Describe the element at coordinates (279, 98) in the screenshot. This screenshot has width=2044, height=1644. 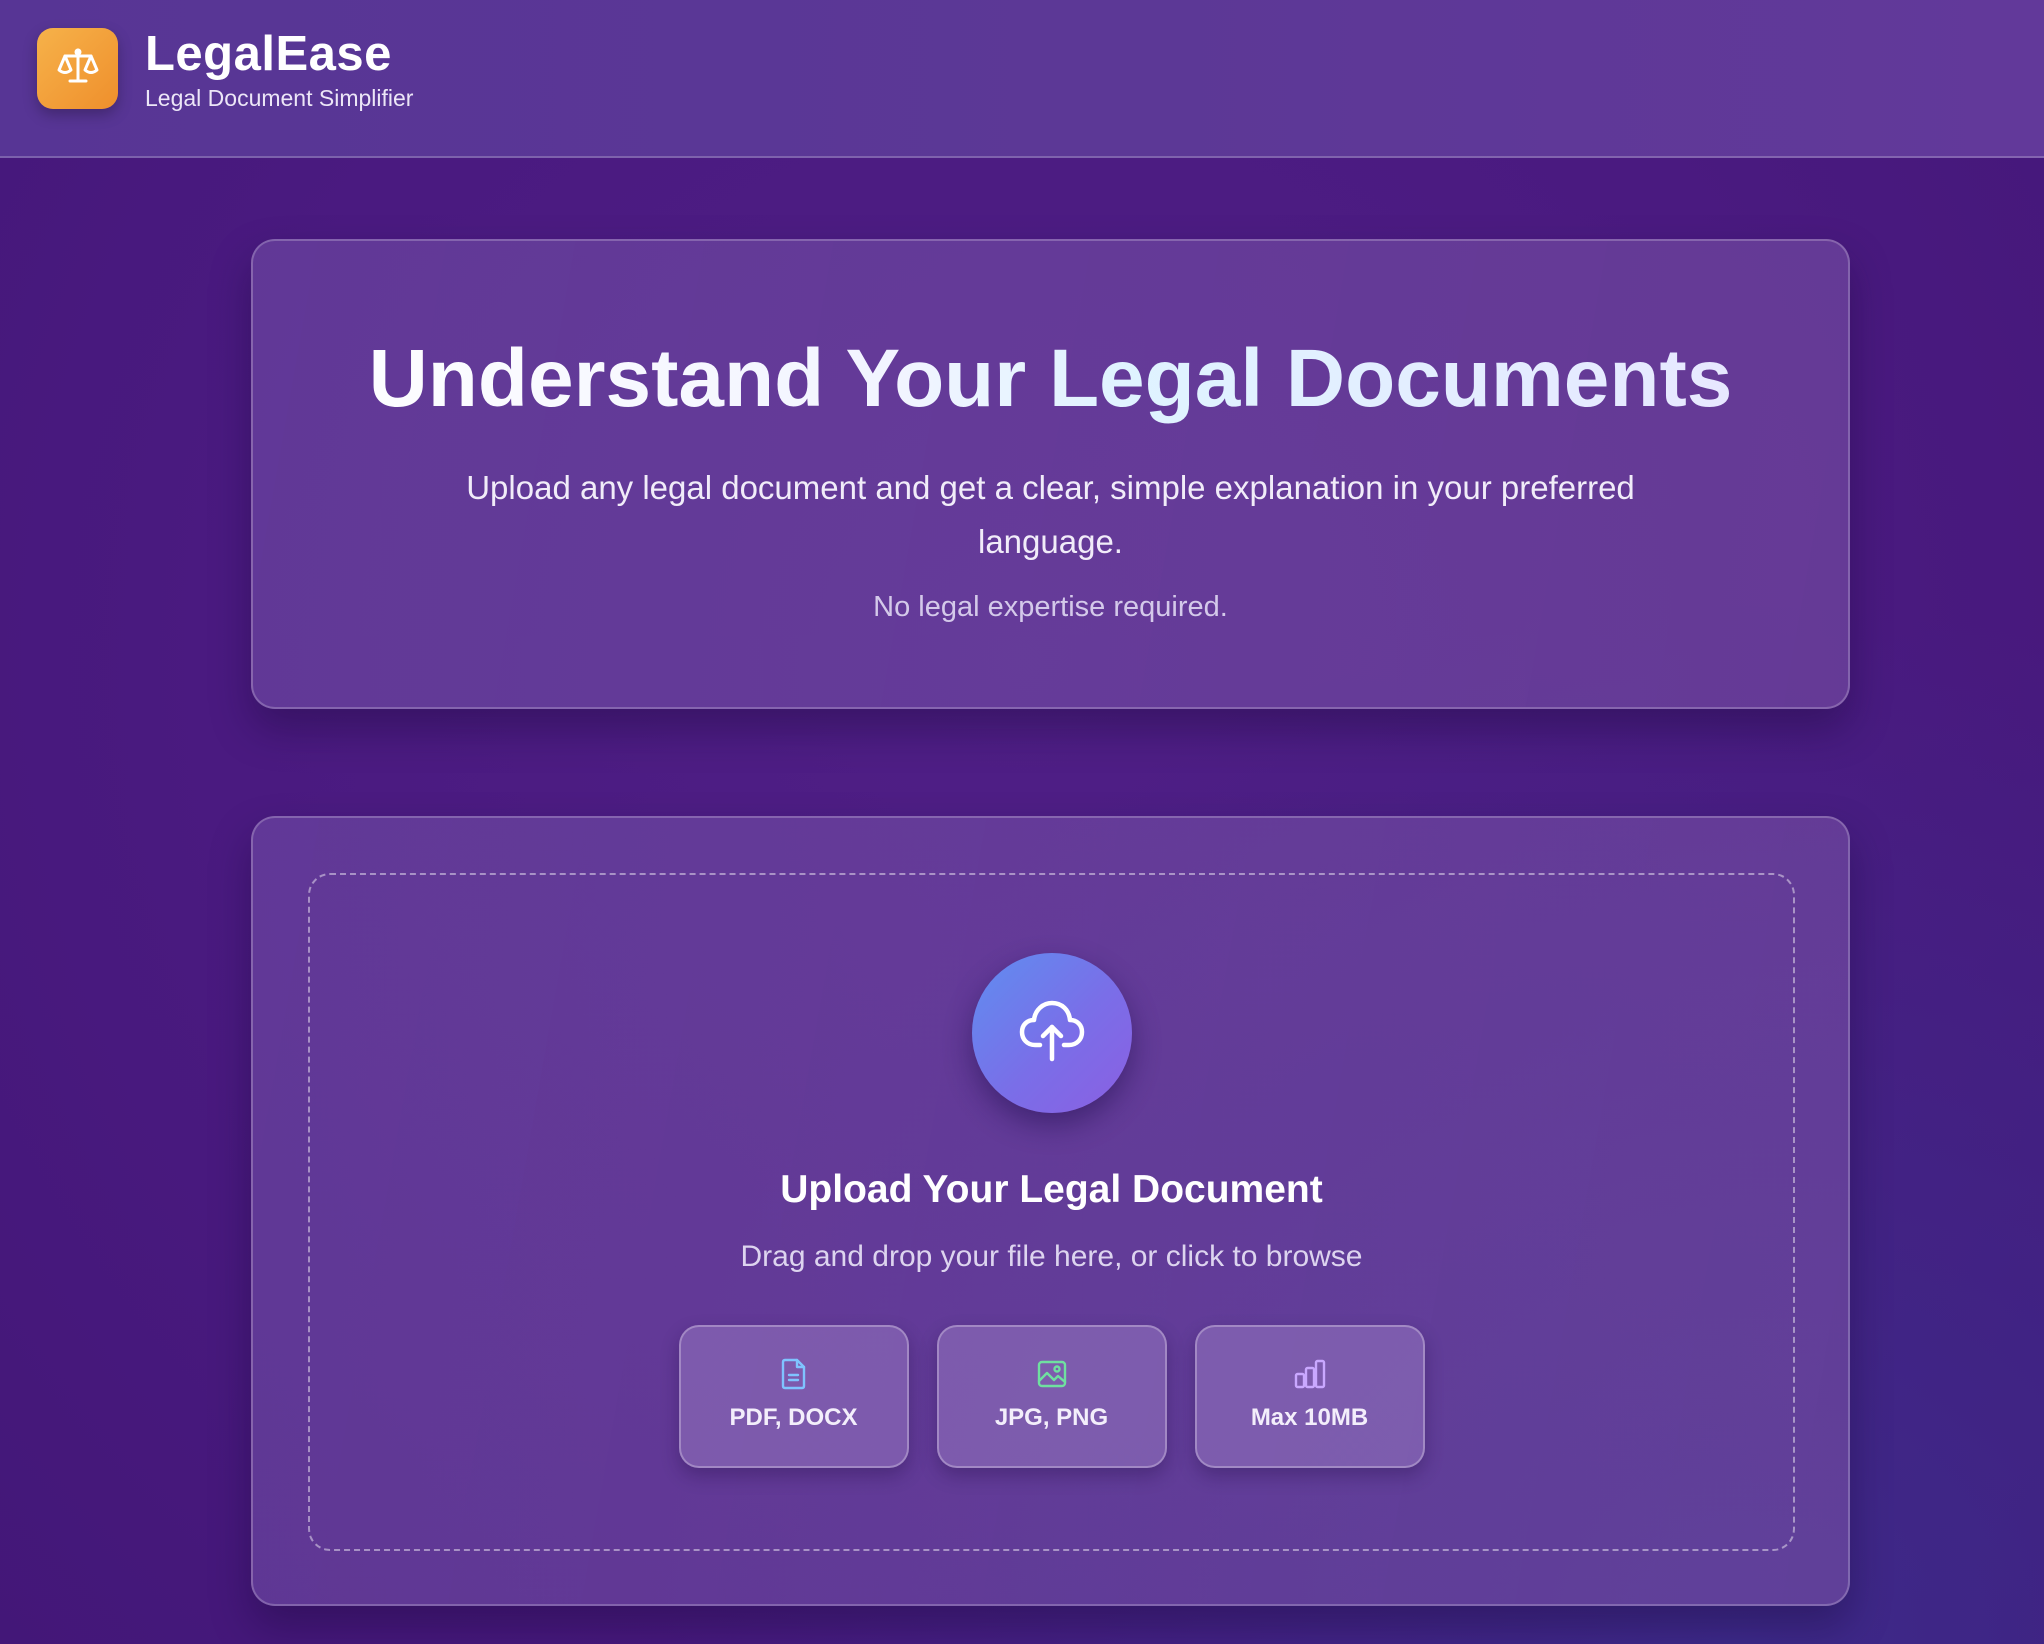
I see `app-subtitle: Legal Document Simplifier` at that location.